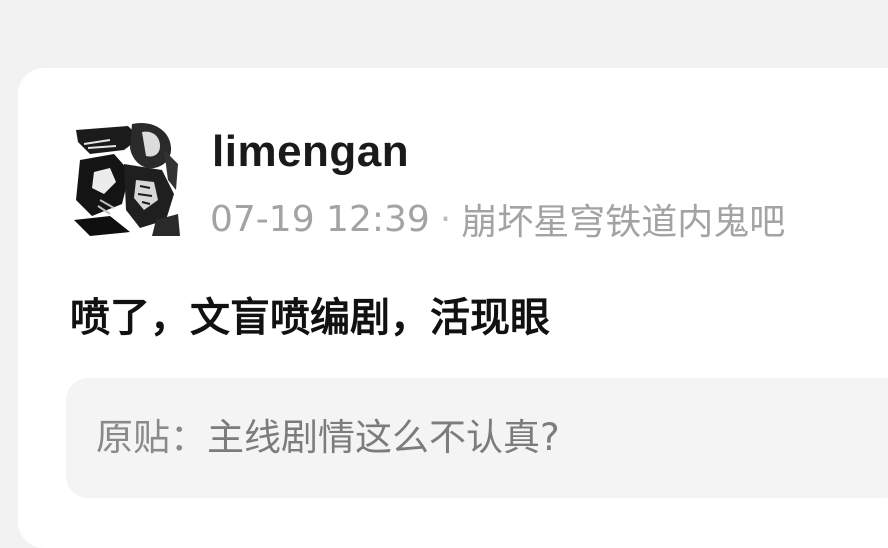 The height and width of the screenshot is (548, 888). Describe the element at coordinates (310, 152) in the screenshot. I see `username: limengan` at that location.